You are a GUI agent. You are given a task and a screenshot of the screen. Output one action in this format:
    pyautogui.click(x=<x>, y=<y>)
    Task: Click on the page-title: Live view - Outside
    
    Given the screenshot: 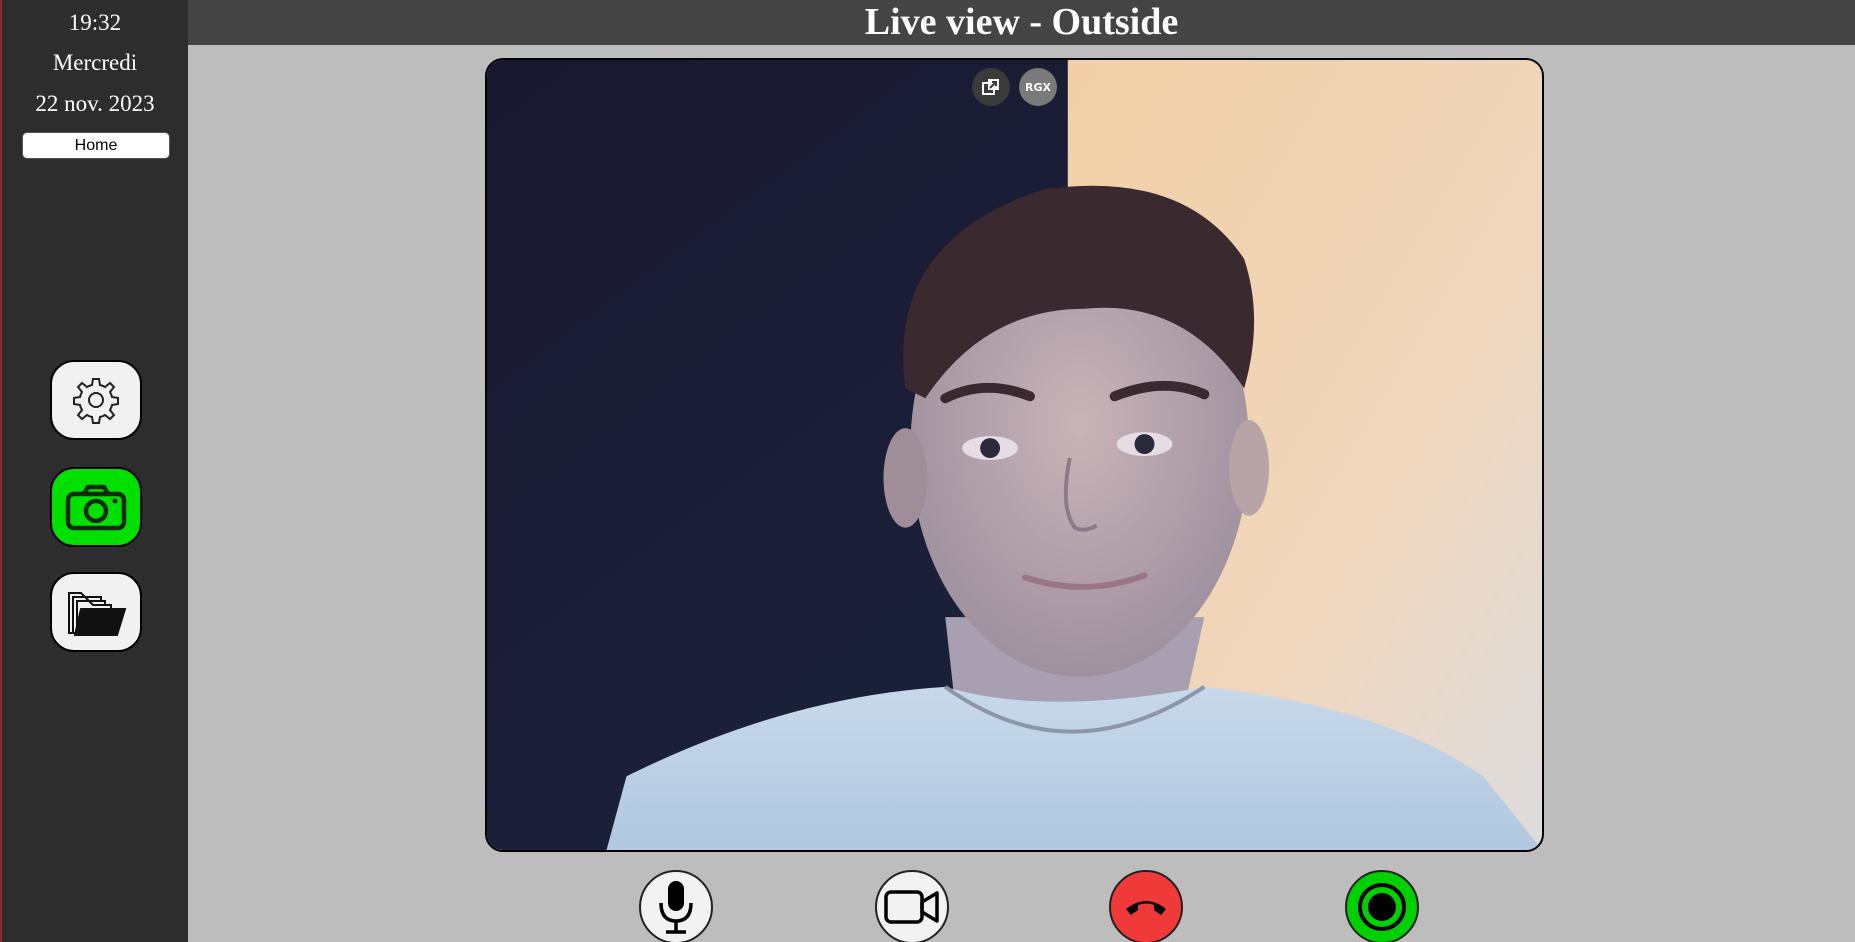 What is the action you would take?
    pyautogui.click(x=1021, y=22)
    